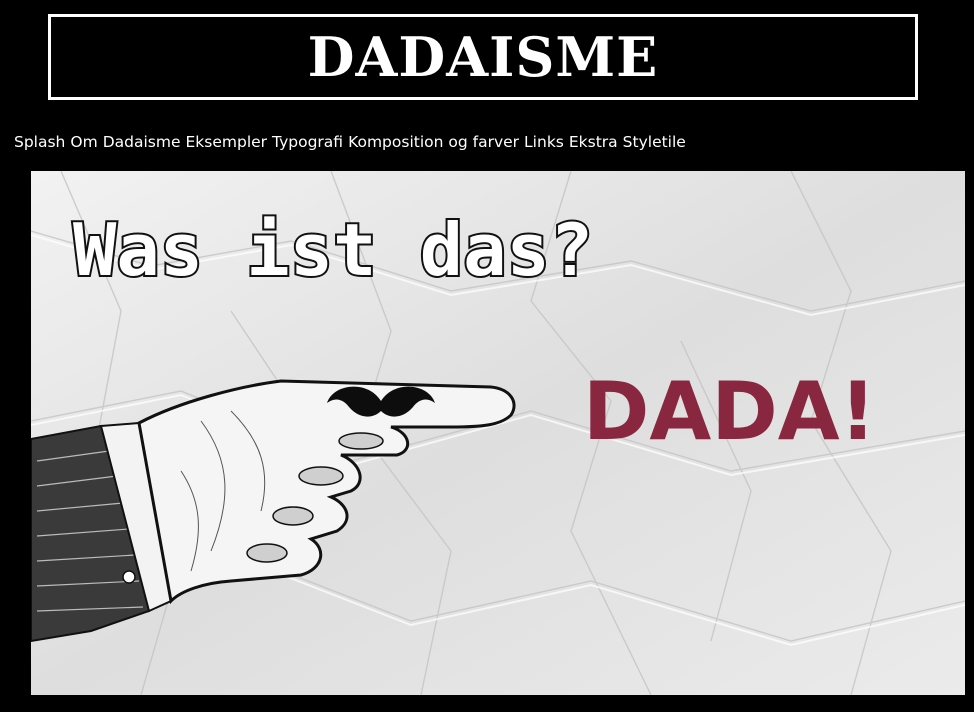 This screenshot has height=712, width=974. Describe the element at coordinates (593, 142) in the screenshot. I see `nav-item-ekstra: Ekstra` at that location.